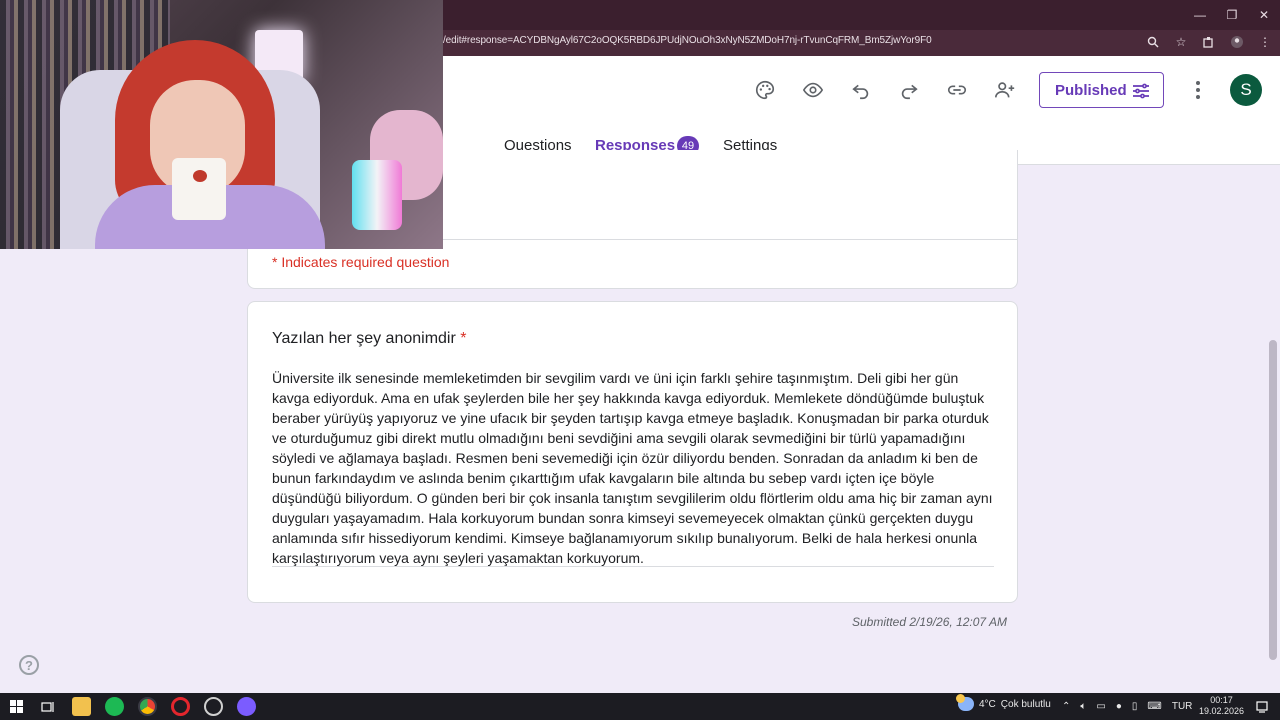  Describe the element at coordinates (1005, 90) in the screenshot. I see `add-collaborator-icon` at that location.